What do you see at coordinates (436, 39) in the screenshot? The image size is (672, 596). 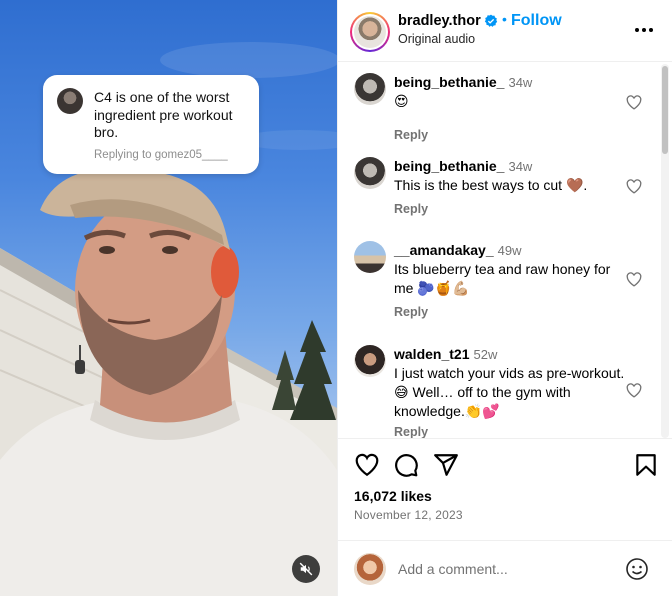 I see `audio-track-link: Original audio` at bounding box center [436, 39].